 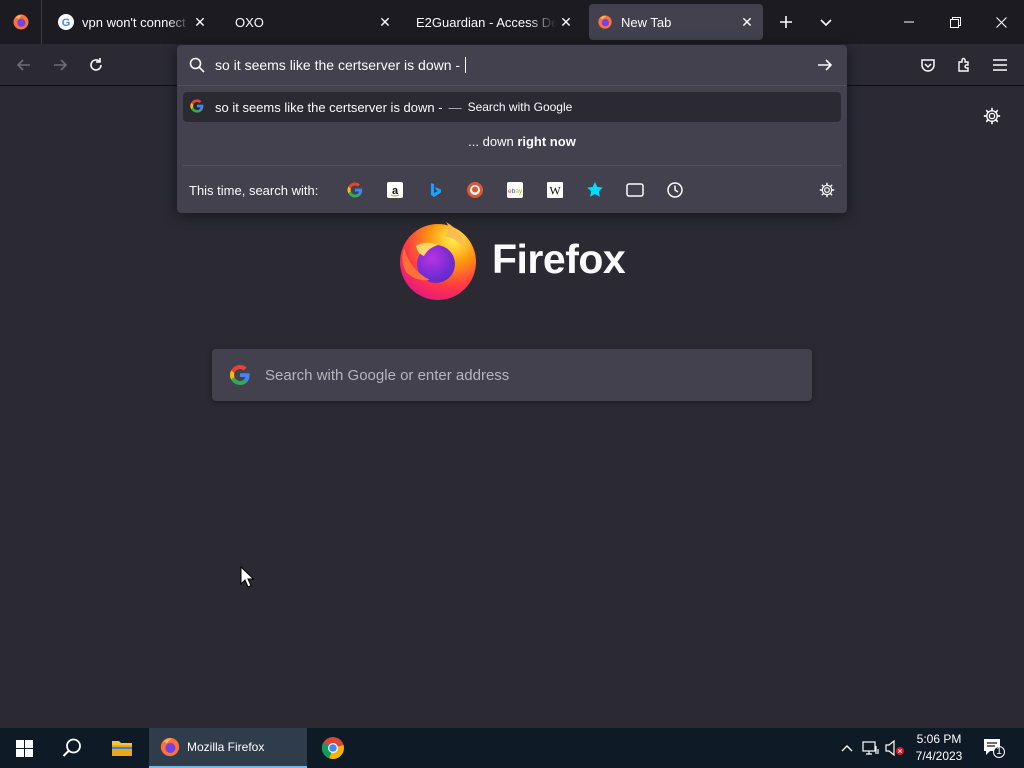 I want to click on volume-muted-icon, so click(x=894, y=748).